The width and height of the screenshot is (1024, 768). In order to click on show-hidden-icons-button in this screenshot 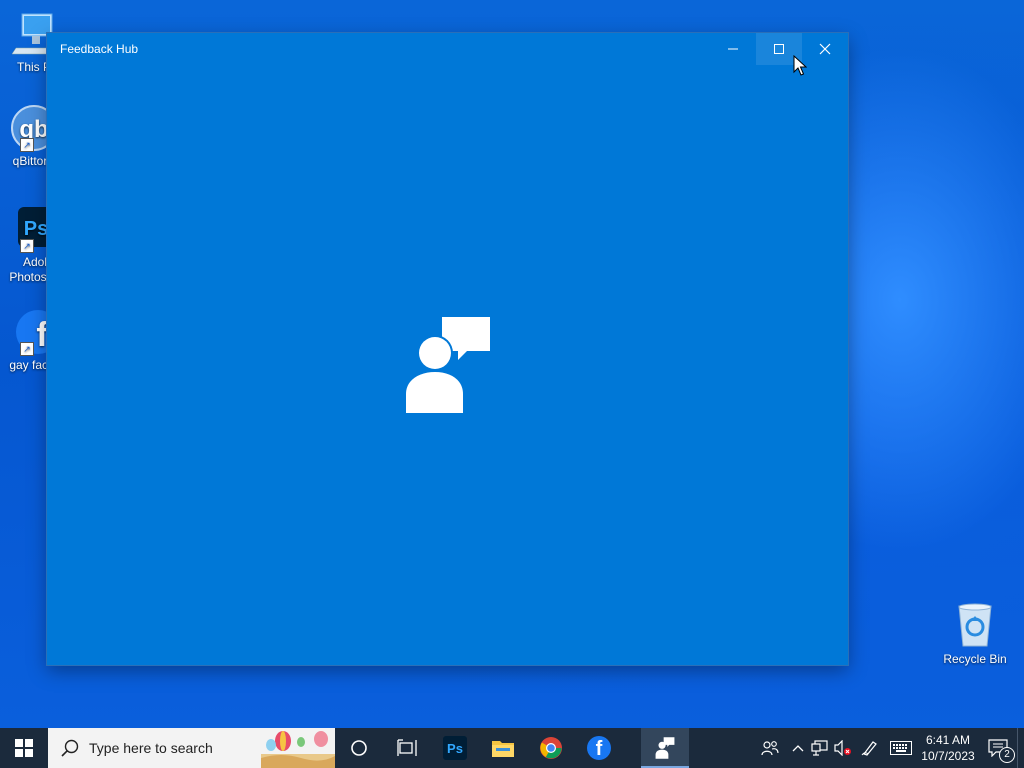, I will do `click(798, 748)`.